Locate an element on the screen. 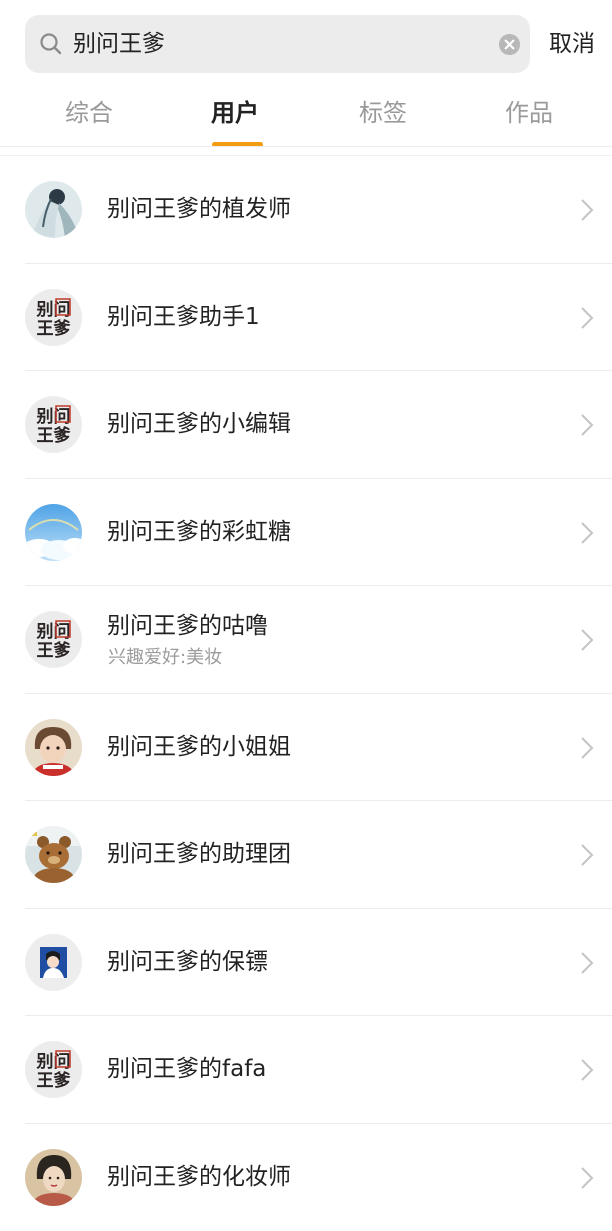 This screenshot has height=1231, width=612. user-name: 别问王爹的咕噜 is located at coordinates (187, 626).